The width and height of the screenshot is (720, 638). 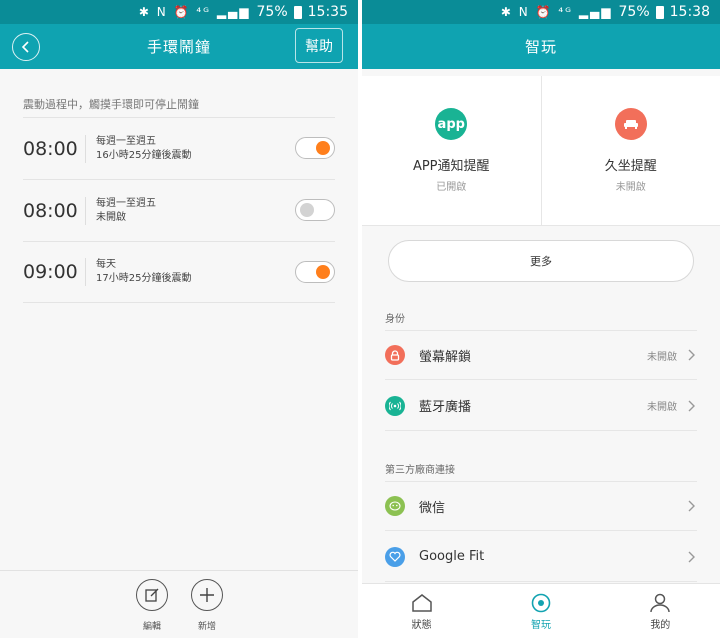 What do you see at coordinates (144, 155) in the screenshot?
I see `alarm-countdown: 16小時25分鐘後震動` at bounding box center [144, 155].